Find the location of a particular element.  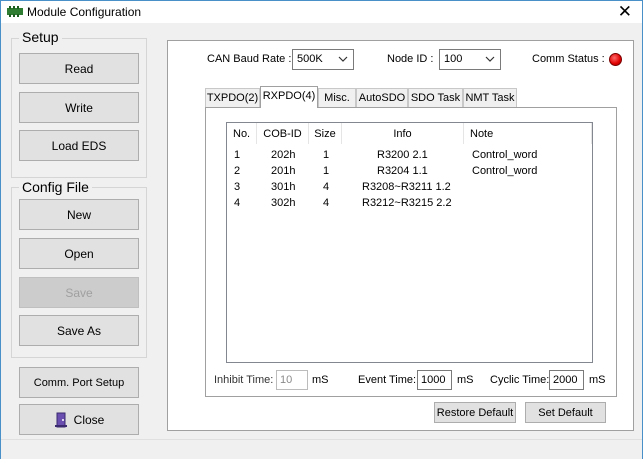

comm-status-label: Comm Status : is located at coordinates (568, 59).